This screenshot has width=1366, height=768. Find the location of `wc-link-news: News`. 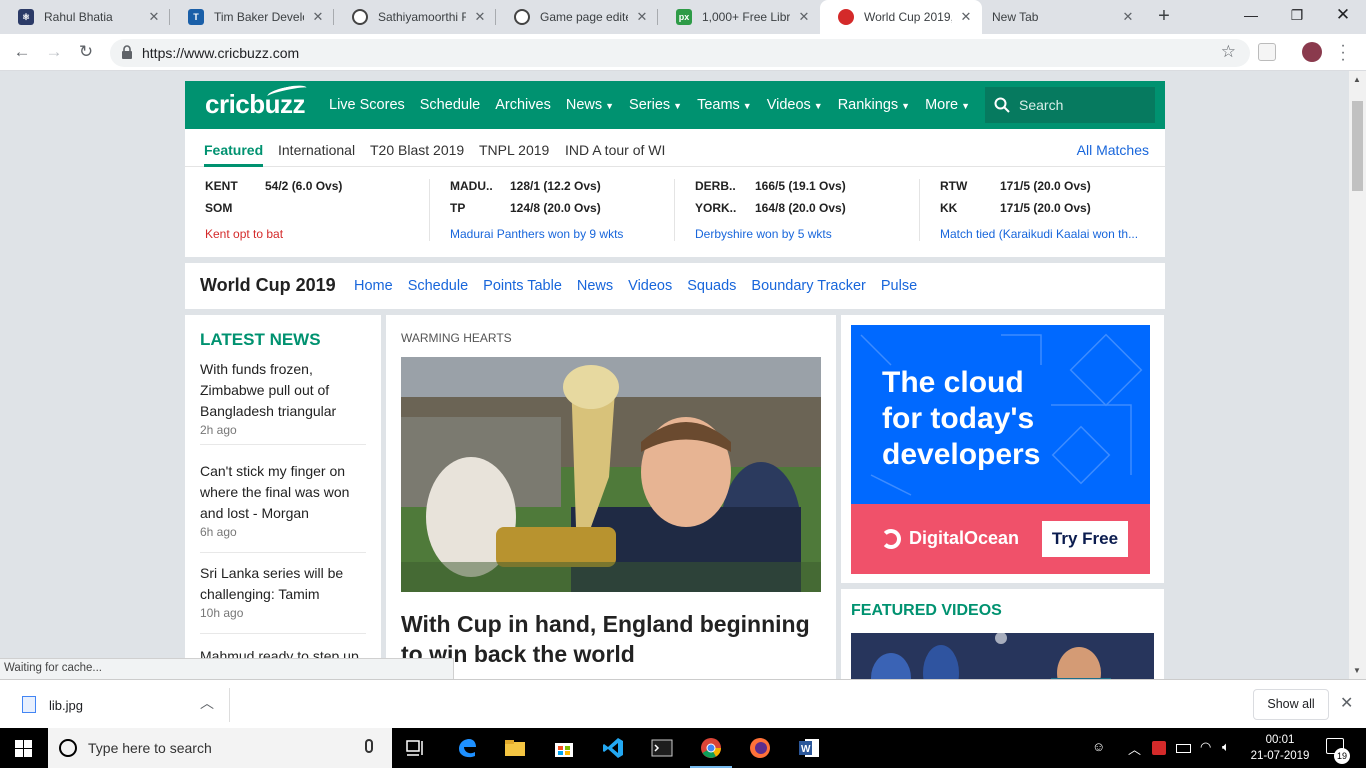

wc-link-news: News is located at coordinates (595, 286).